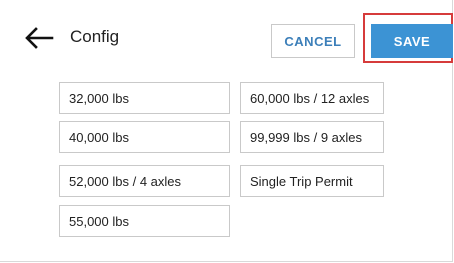 The width and height of the screenshot is (454, 263). I want to click on save-button: SAVE, so click(412, 41).